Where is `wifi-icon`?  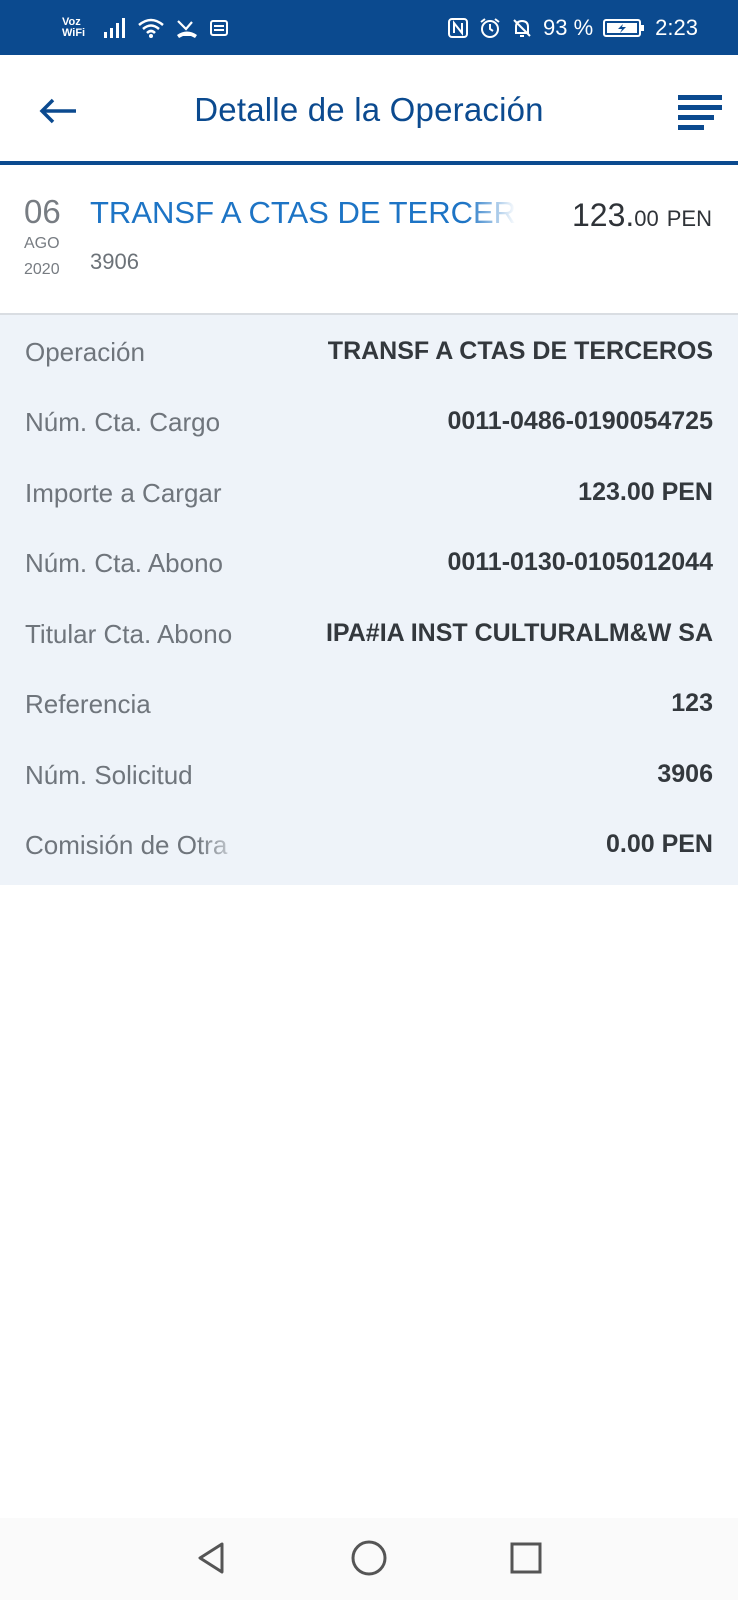 wifi-icon is located at coordinates (151, 28).